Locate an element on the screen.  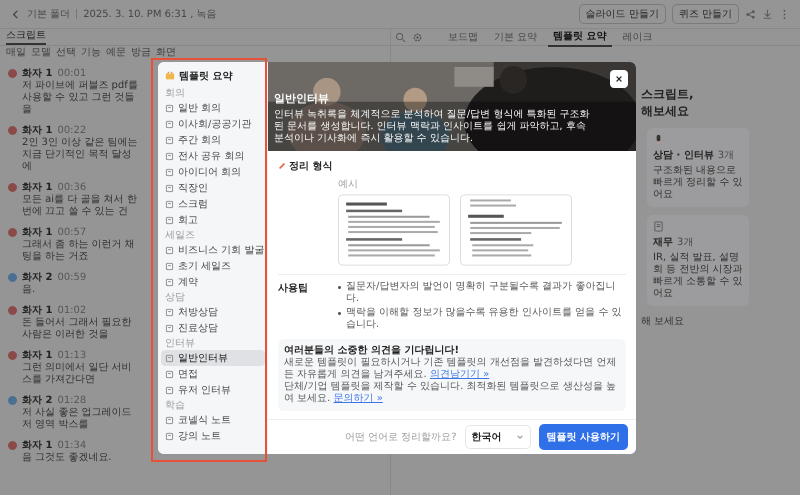
template-item: 일반인터뷰 is located at coordinates (213, 358).